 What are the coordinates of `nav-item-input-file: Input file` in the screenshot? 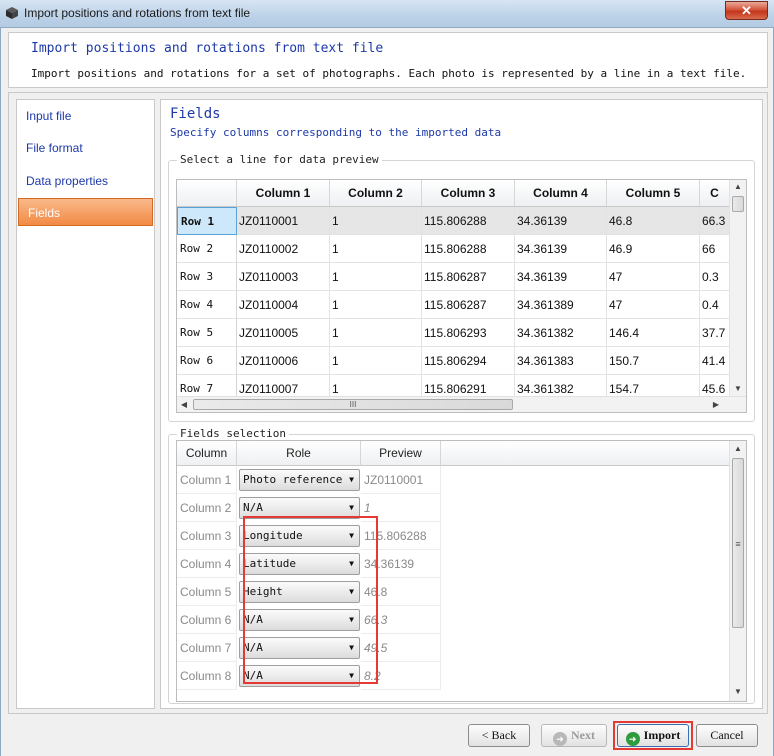 It's located at (85, 116).